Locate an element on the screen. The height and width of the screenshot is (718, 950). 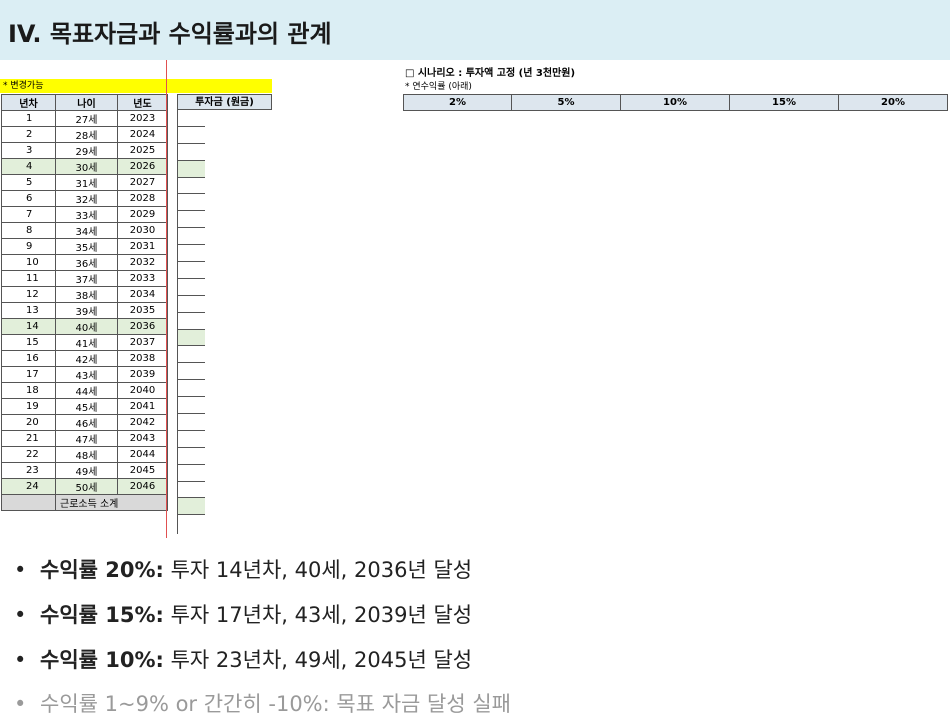
cell-year: 2029 is located at coordinates (142, 214).